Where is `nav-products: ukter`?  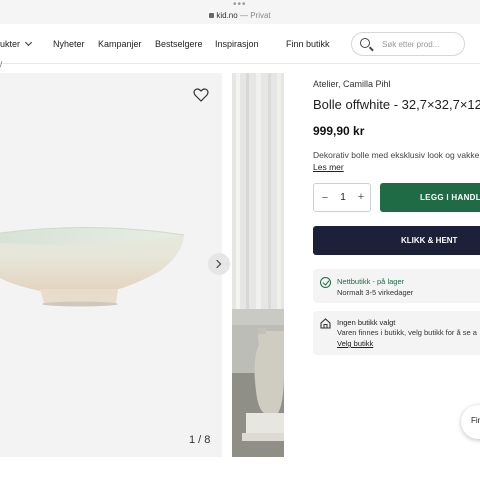
nav-products: ukter is located at coordinates (16, 43).